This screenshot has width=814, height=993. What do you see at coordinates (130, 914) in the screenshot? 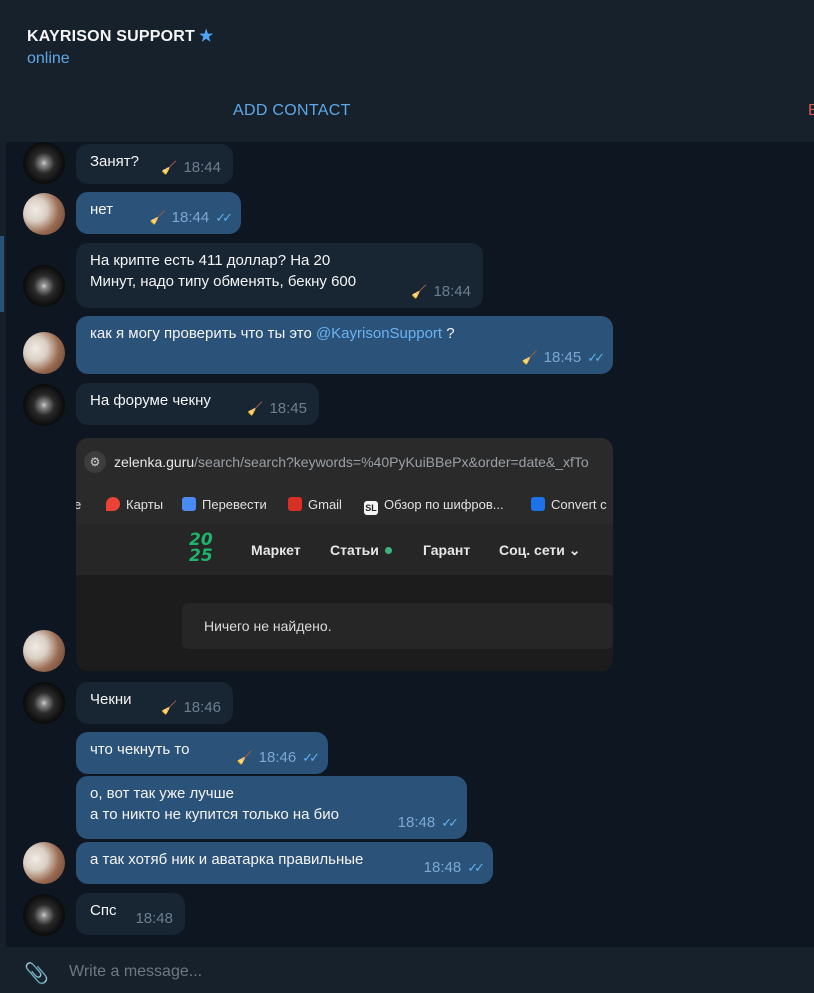
I see `message-bubble: Спс 18:48` at bounding box center [130, 914].